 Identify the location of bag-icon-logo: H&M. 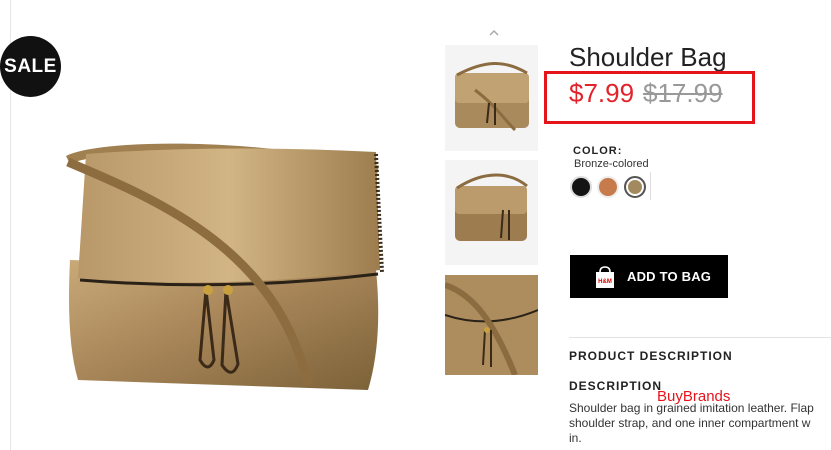
(605, 282).